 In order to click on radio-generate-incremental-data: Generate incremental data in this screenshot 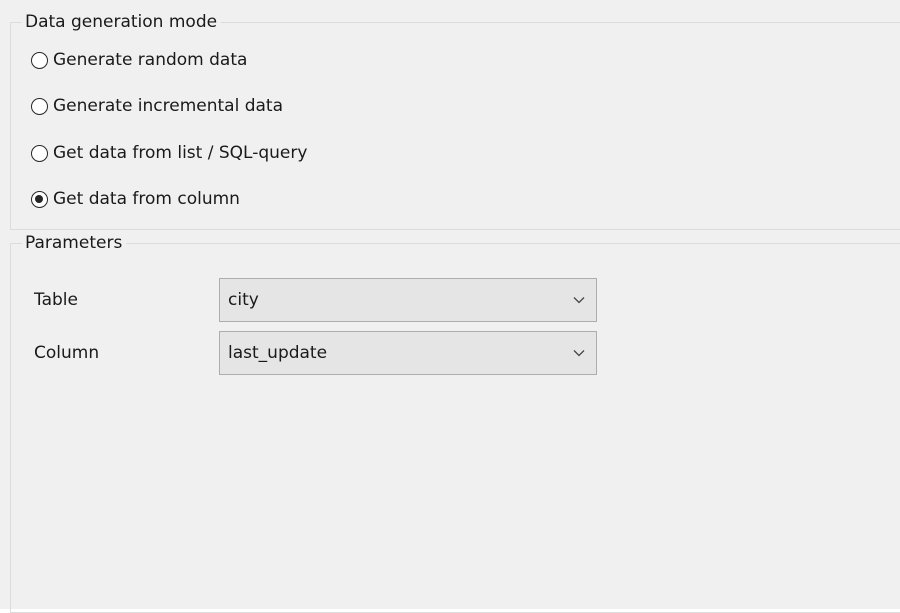, I will do `click(157, 106)`.